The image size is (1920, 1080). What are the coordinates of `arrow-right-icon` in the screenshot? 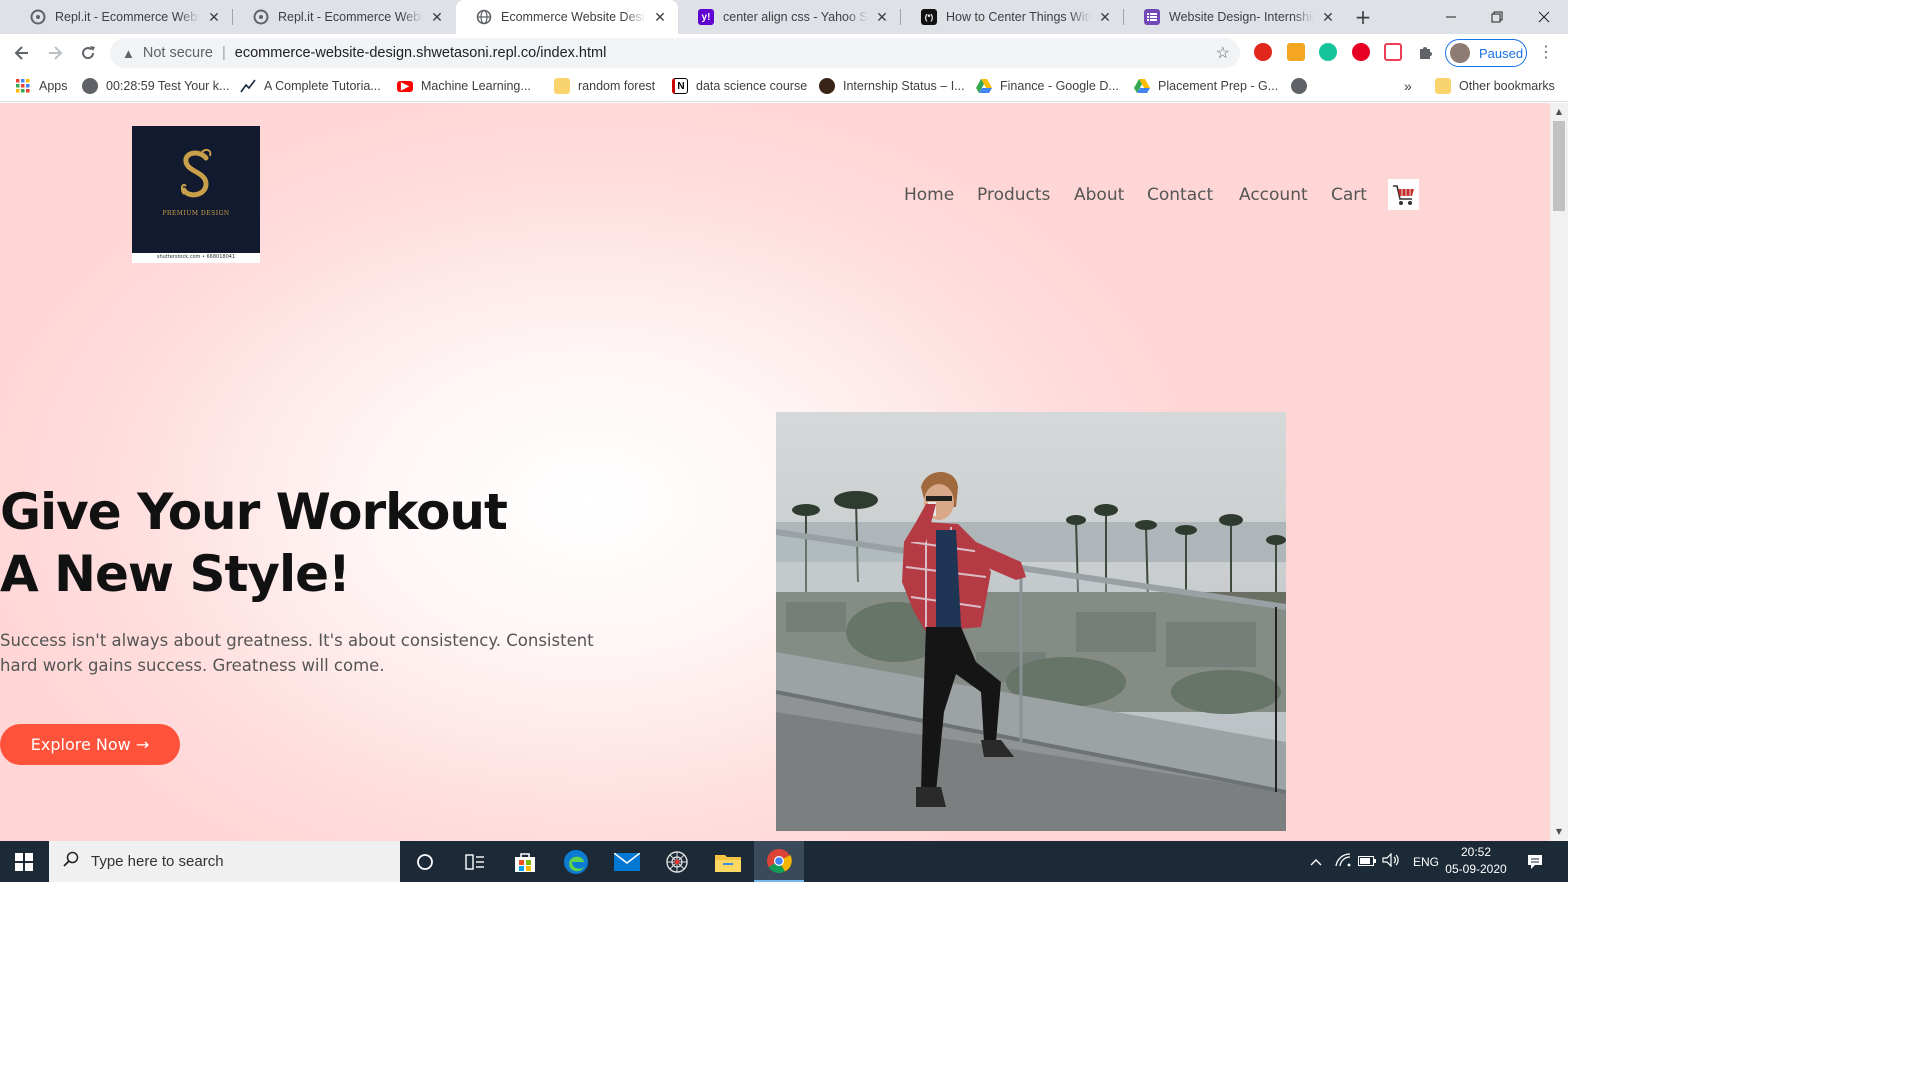 It's located at (56, 53).